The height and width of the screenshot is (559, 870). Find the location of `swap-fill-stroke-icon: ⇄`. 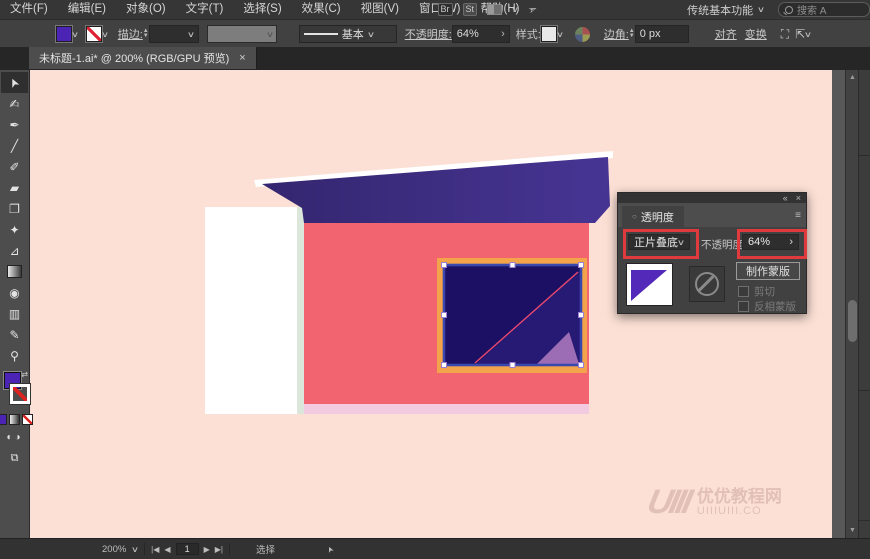

swap-fill-stroke-icon: ⇄ is located at coordinates (24, 374).